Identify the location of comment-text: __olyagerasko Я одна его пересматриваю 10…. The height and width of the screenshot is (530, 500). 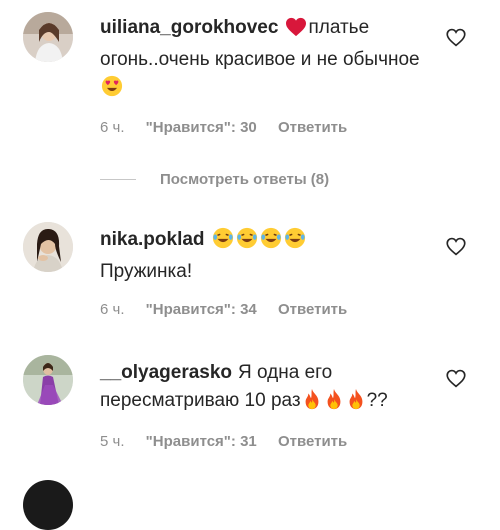
(265, 389).